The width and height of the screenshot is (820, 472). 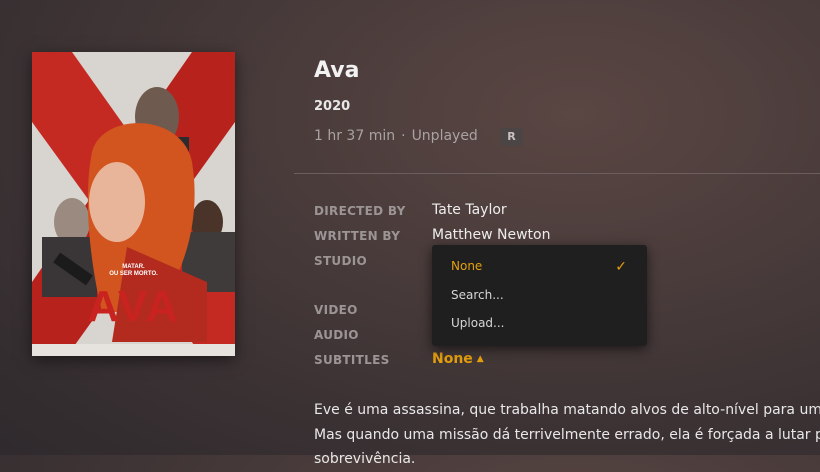 I want to click on director-link: Tate Taylor, so click(x=469, y=210).